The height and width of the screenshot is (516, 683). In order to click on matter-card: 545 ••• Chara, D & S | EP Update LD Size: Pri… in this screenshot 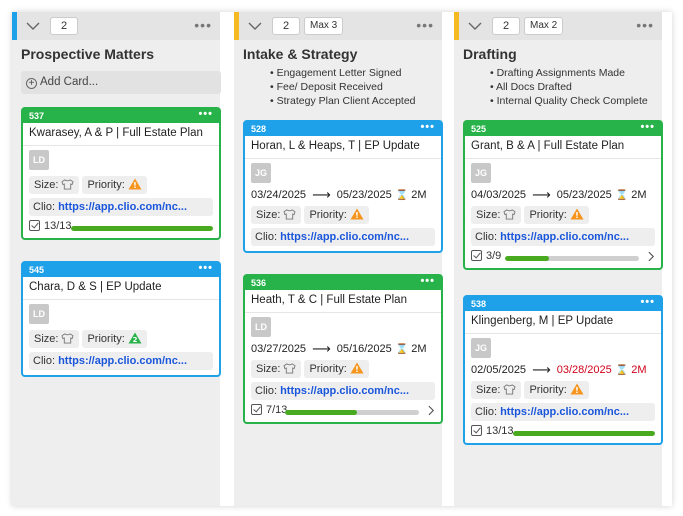, I will do `click(121, 319)`.